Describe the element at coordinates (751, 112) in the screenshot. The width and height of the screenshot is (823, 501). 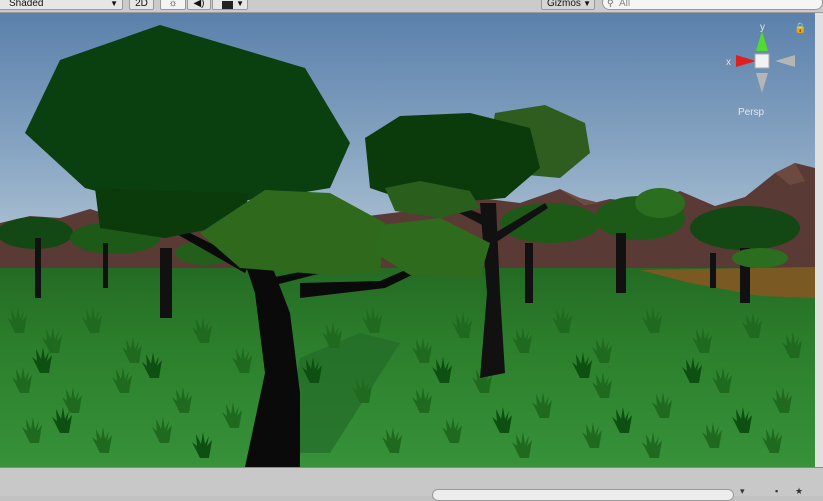
I see `projection-label: Persp` at that location.